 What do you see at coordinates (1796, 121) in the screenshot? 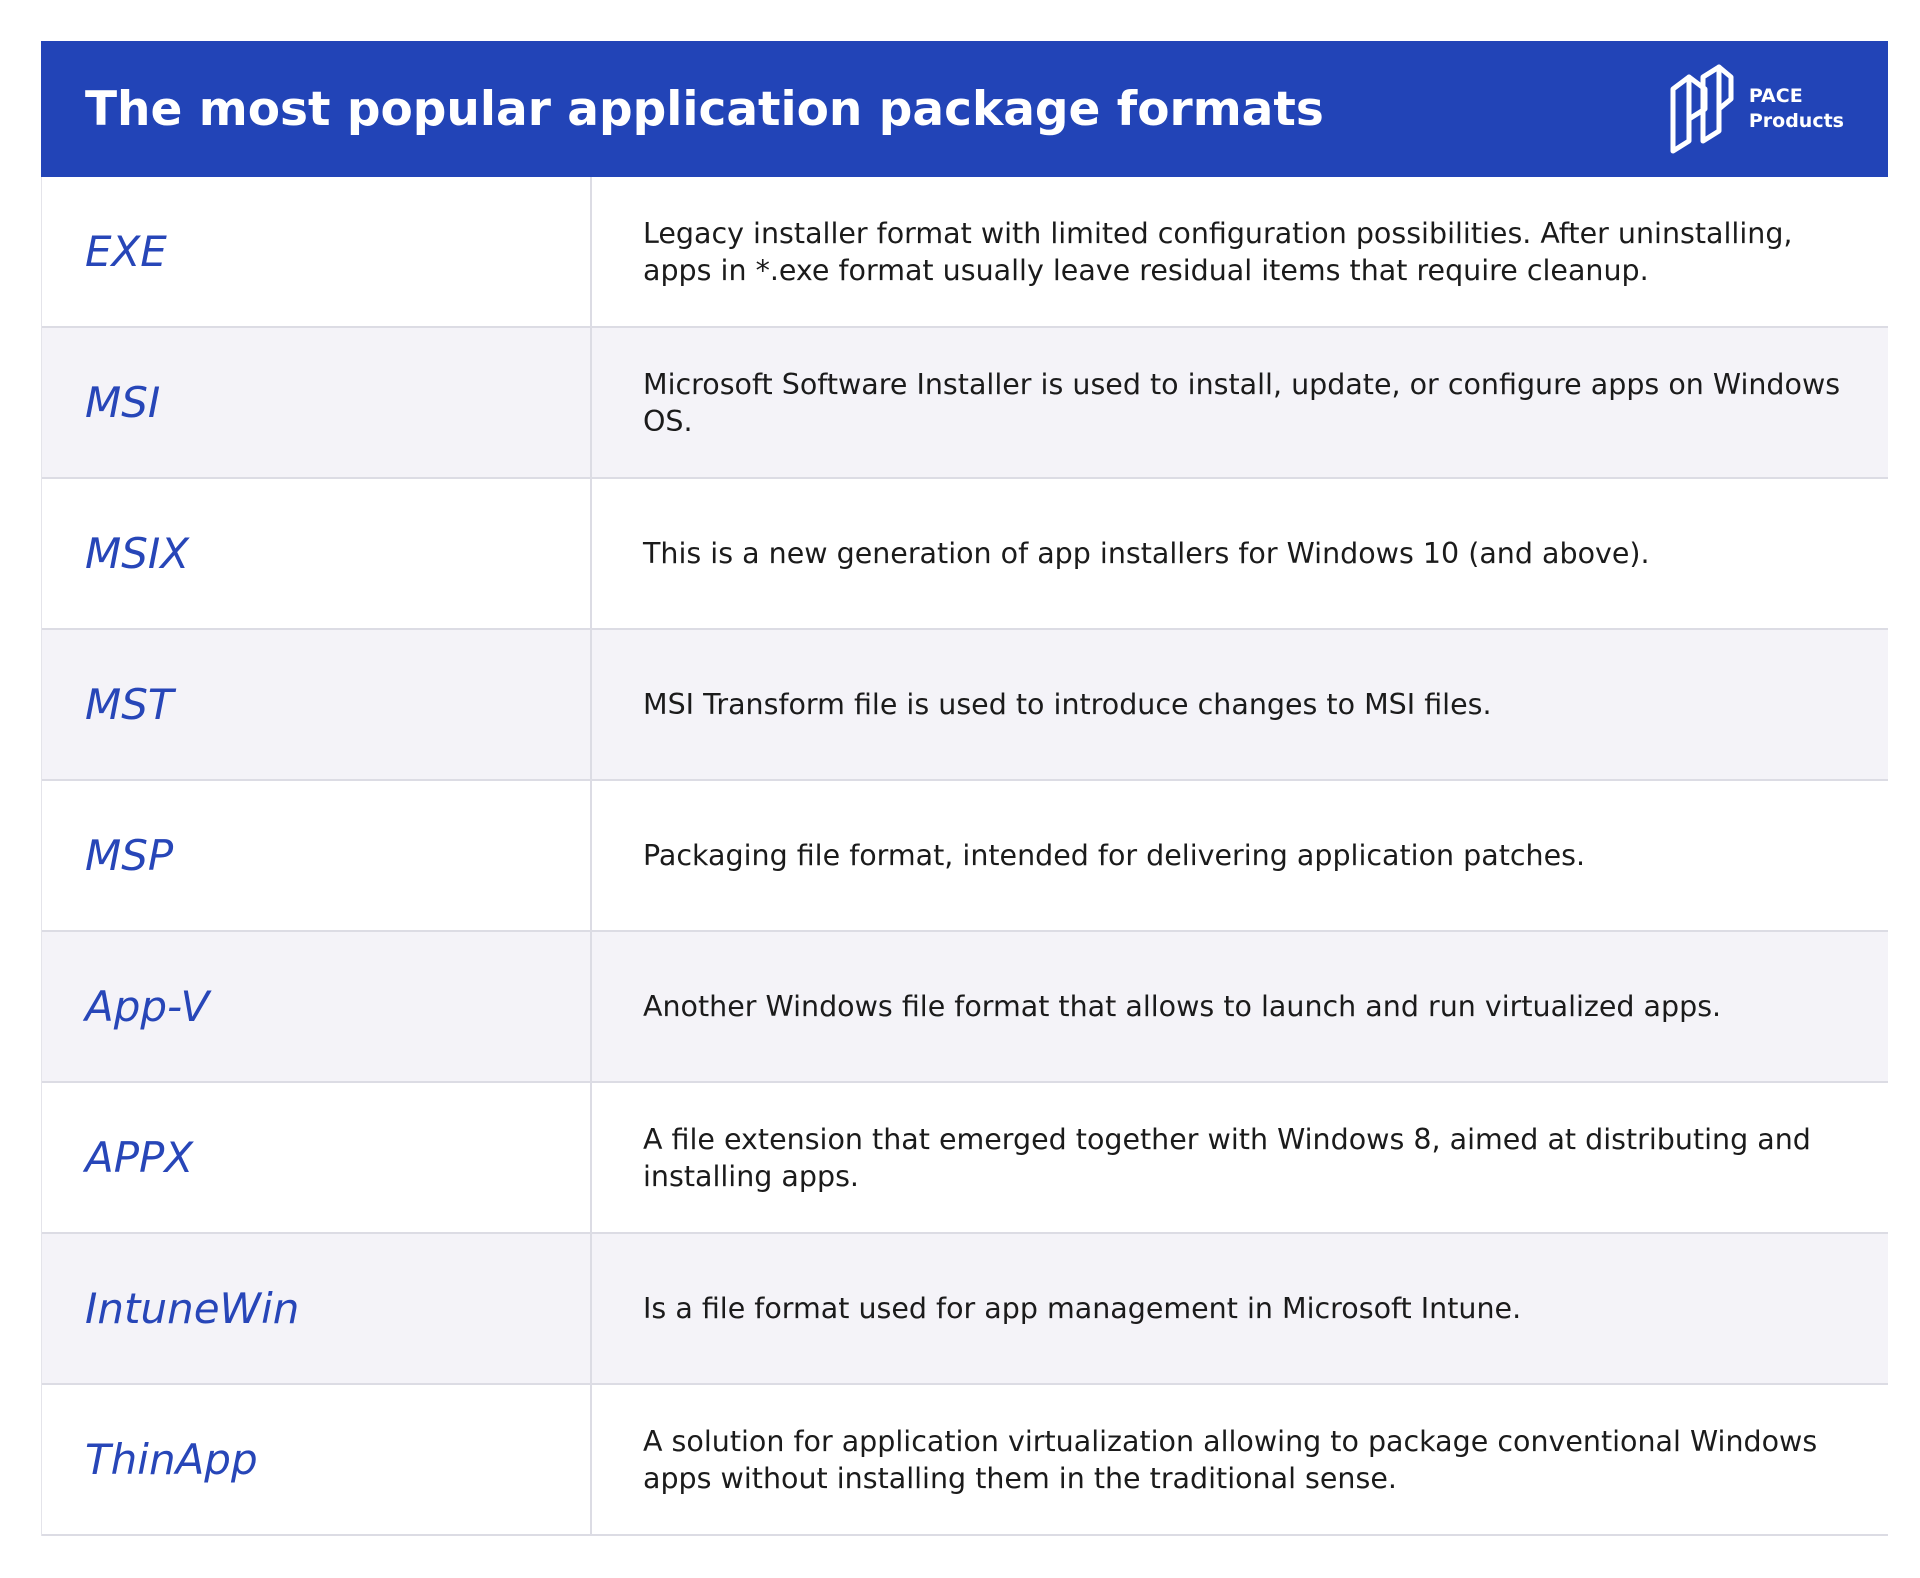
I see `brand-line-2: Products` at bounding box center [1796, 121].